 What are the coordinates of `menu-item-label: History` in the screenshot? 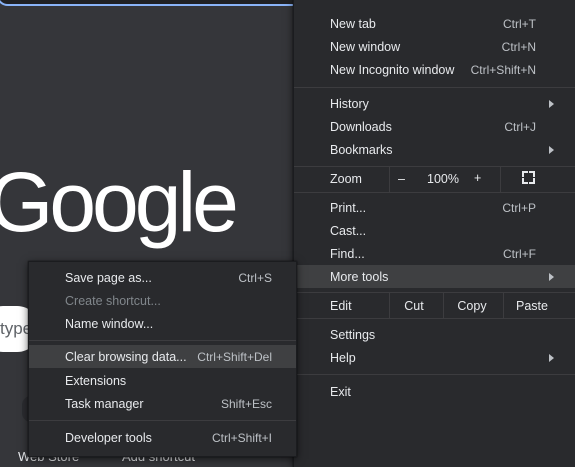 It's located at (349, 103).